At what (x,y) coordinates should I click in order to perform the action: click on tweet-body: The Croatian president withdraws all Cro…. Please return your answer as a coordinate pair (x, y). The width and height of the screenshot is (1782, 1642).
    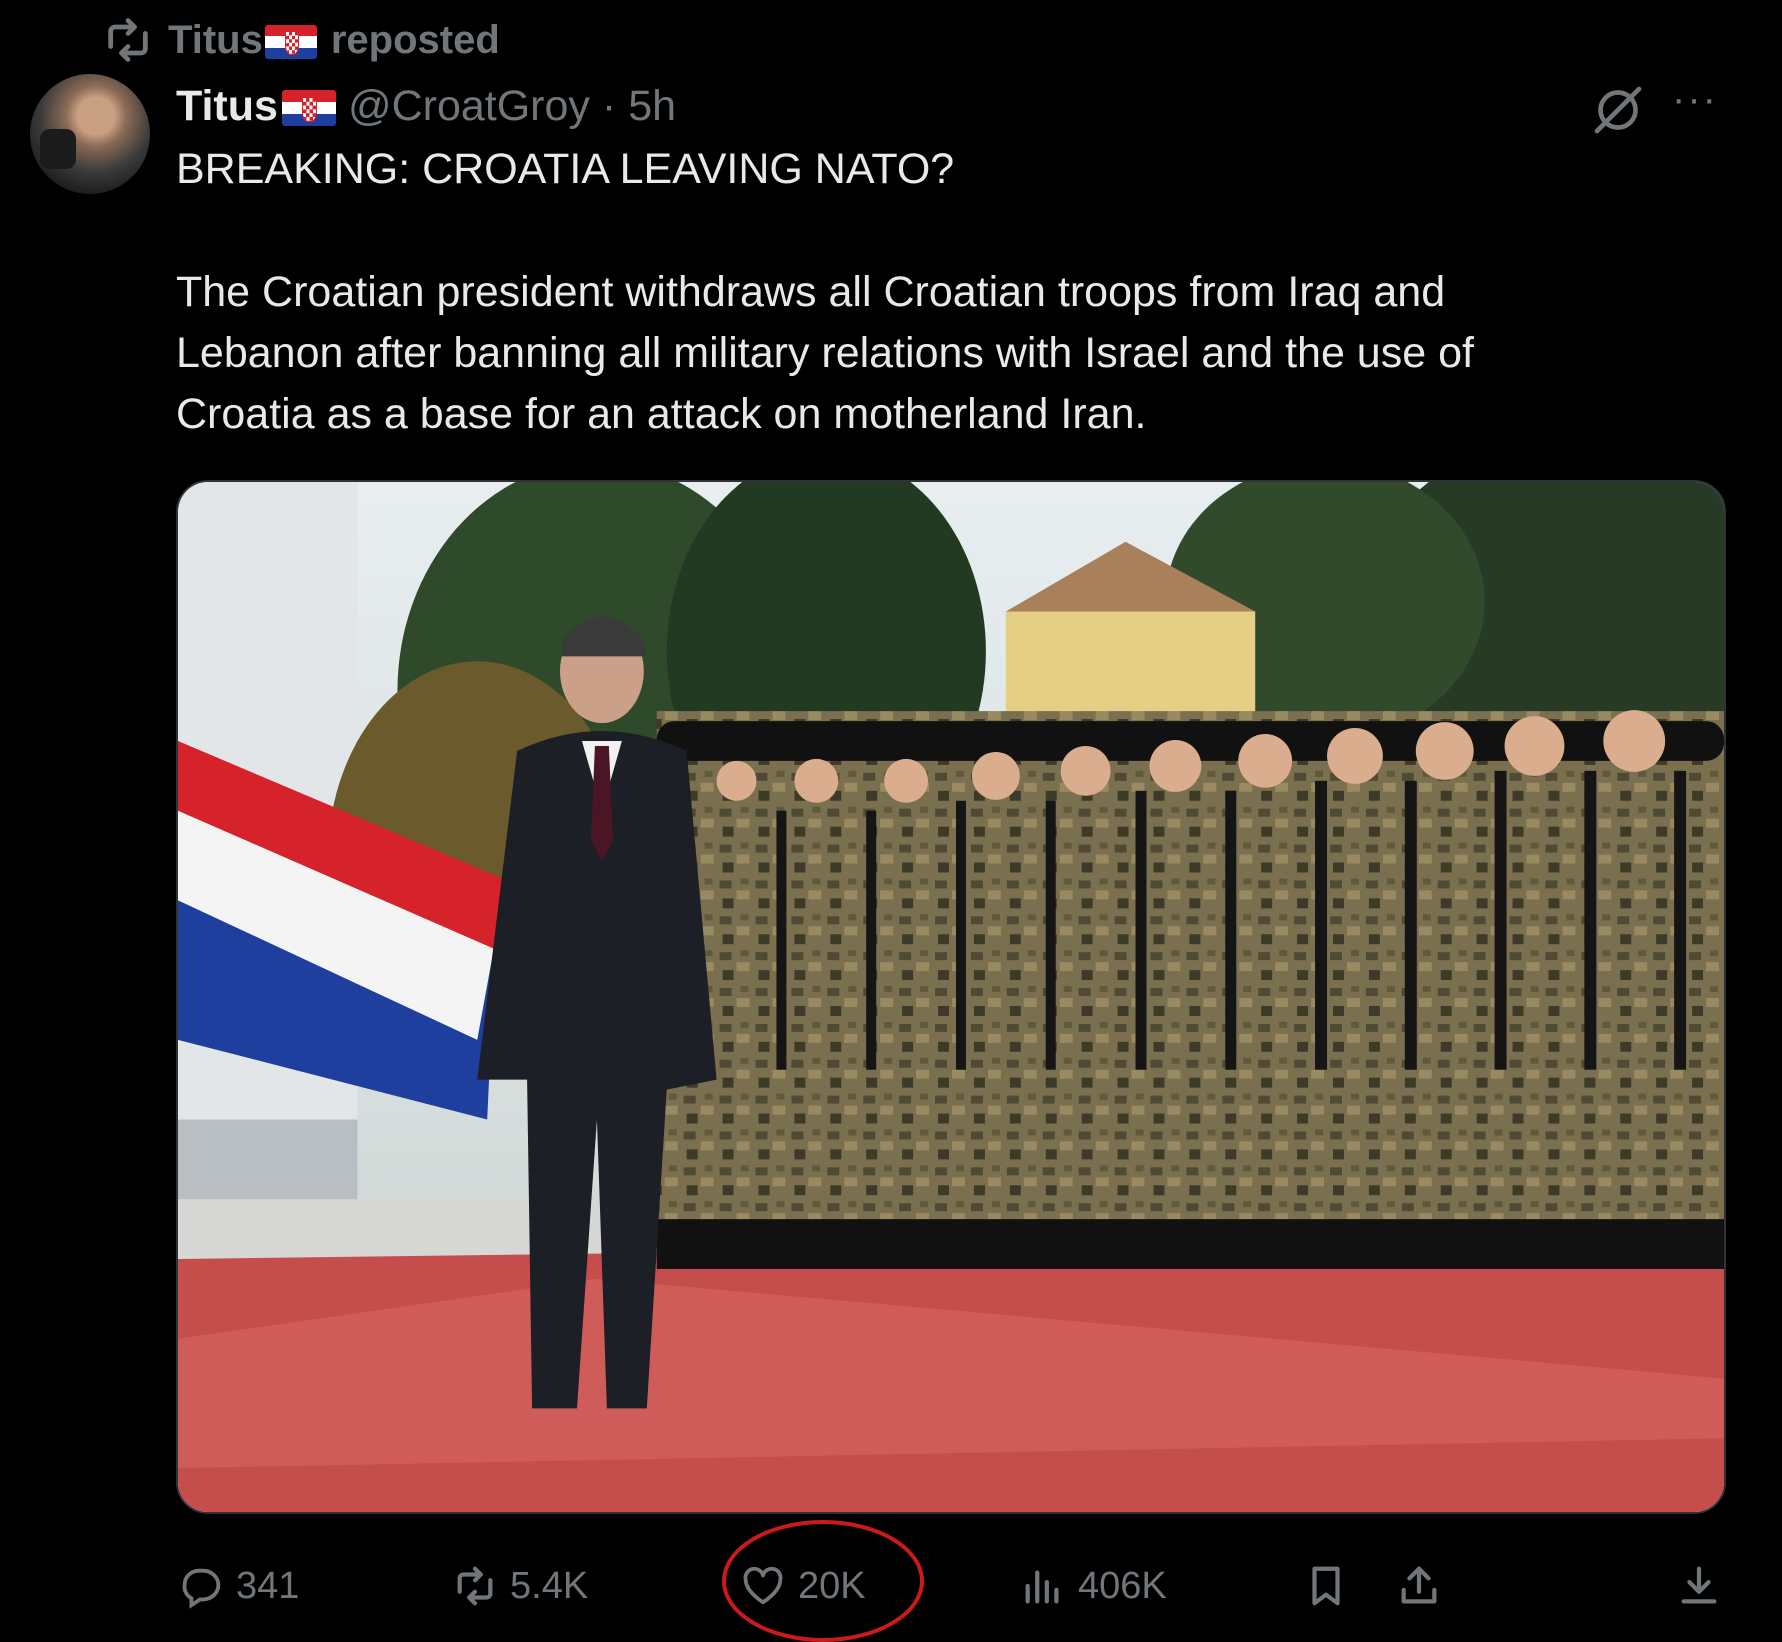
    Looking at the image, I should click on (825, 353).